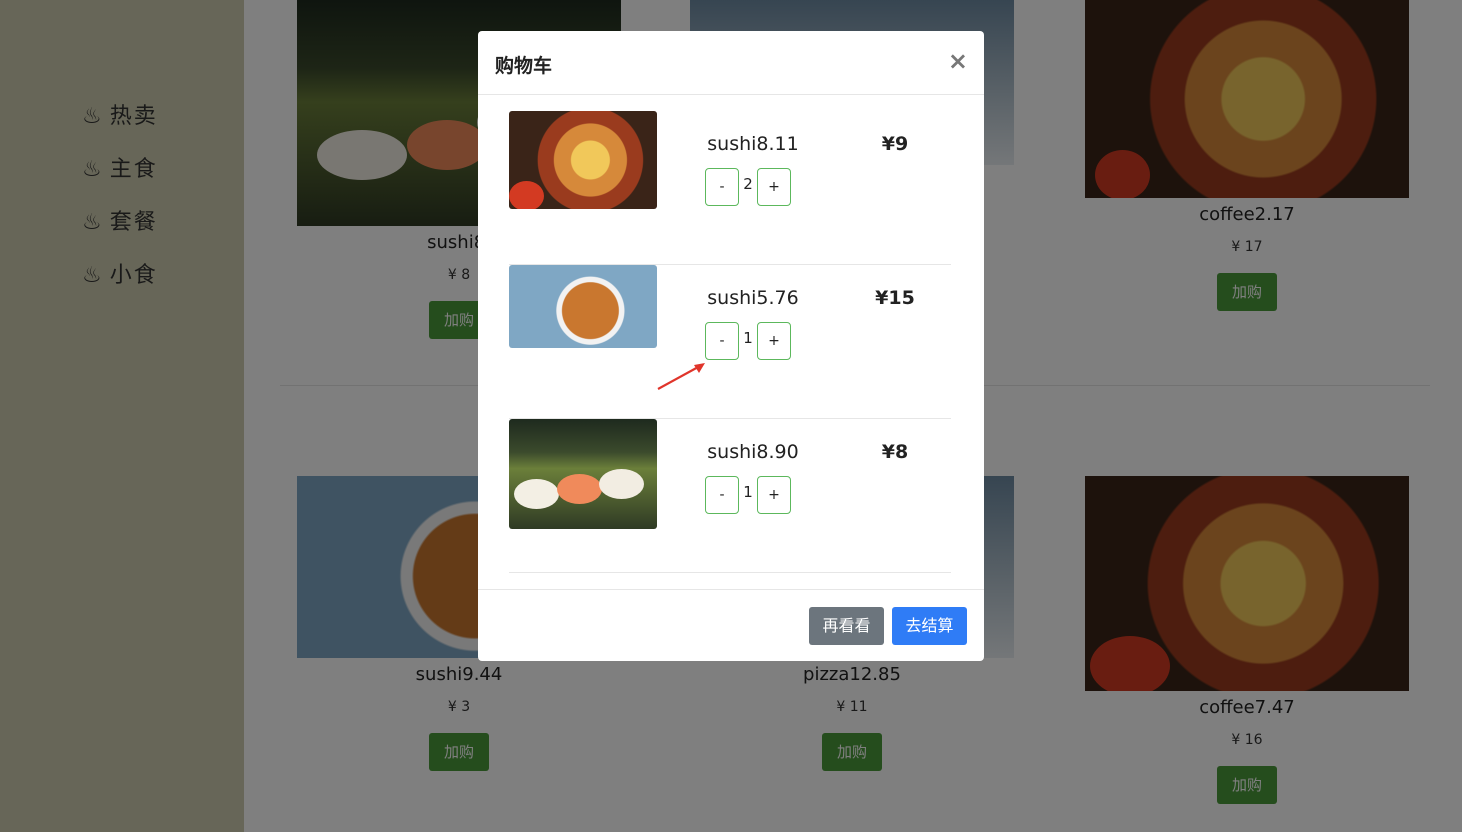 This screenshot has width=1462, height=832. I want to click on cart-item-price: ¥9, so click(895, 144).